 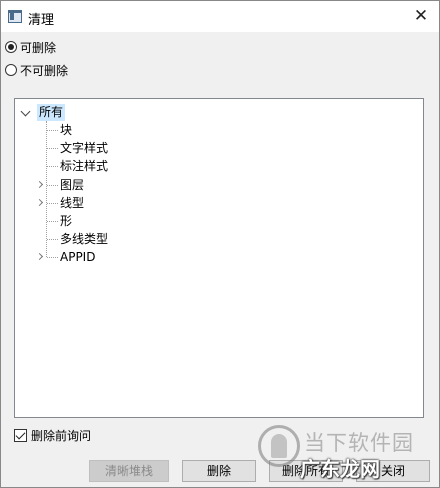 I want to click on tree-item-label: 线型, so click(x=72, y=203).